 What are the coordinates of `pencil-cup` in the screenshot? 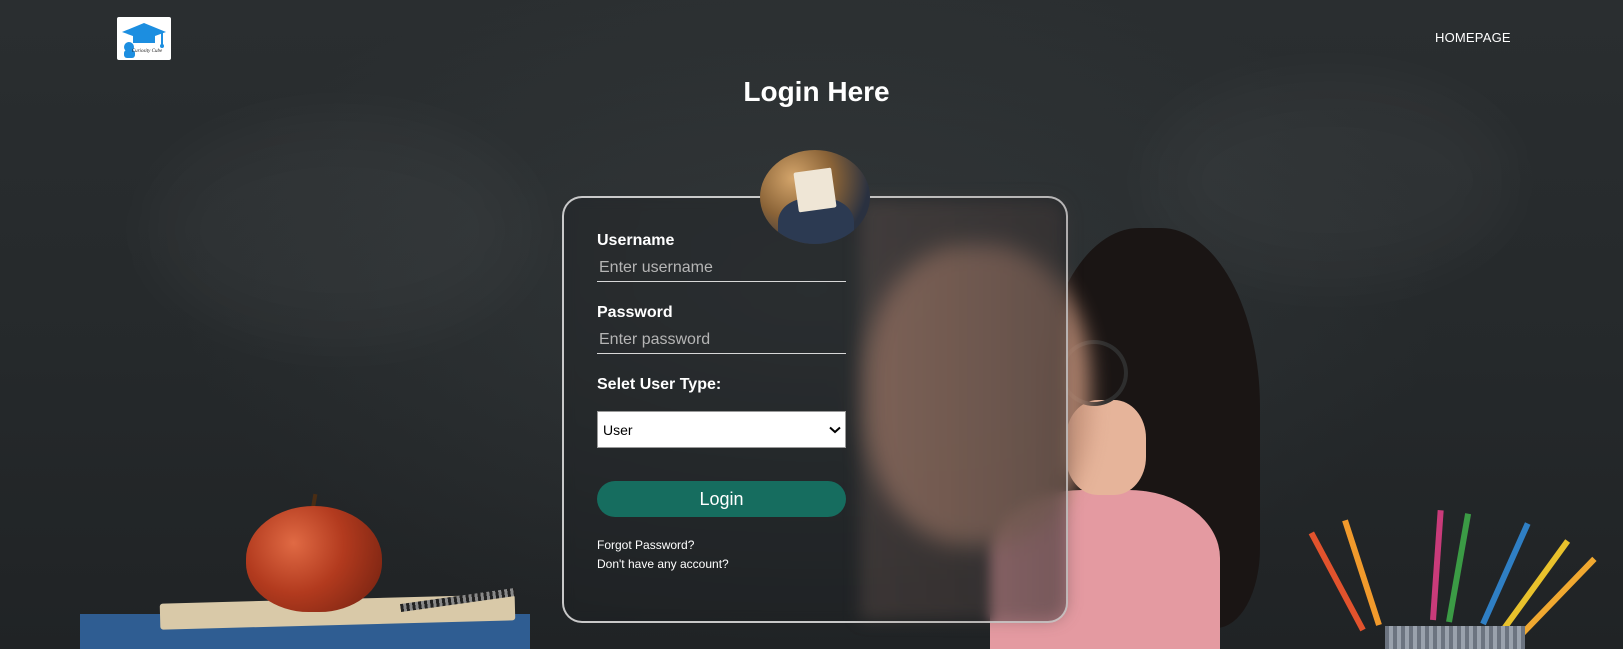 It's located at (1455, 637).